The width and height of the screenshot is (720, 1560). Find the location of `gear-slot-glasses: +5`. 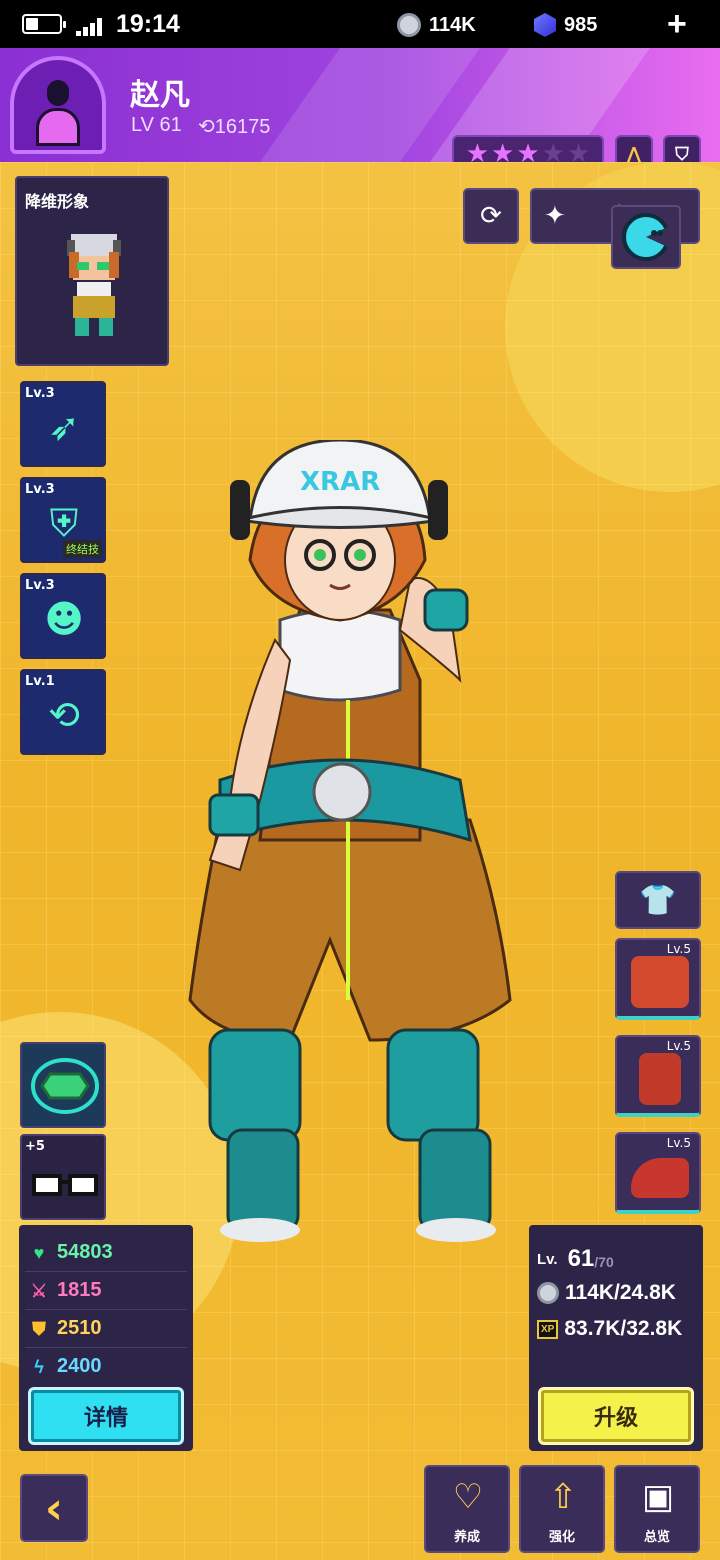

gear-slot-glasses: +5 is located at coordinates (63, 1177).